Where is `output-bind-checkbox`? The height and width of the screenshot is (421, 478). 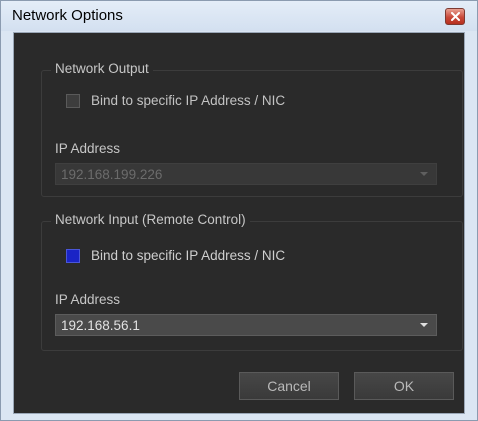 output-bind-checkbox is located at coordinates (73, 100).